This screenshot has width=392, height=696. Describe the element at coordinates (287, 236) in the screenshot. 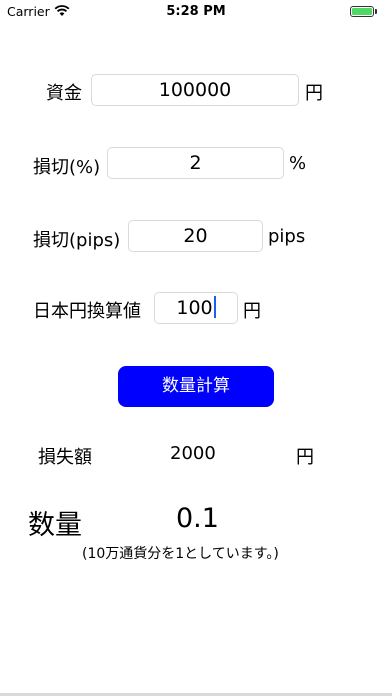

I see `stop-loss-pips-unit: pips` at that location.